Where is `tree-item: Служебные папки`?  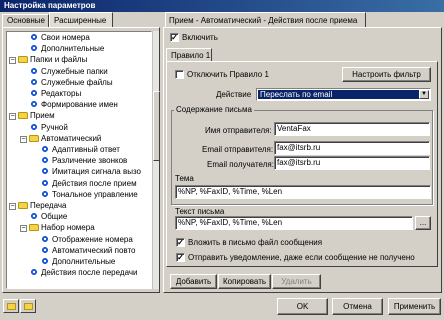
tree-item: Служебные папки is located at coordinates (68, 71).